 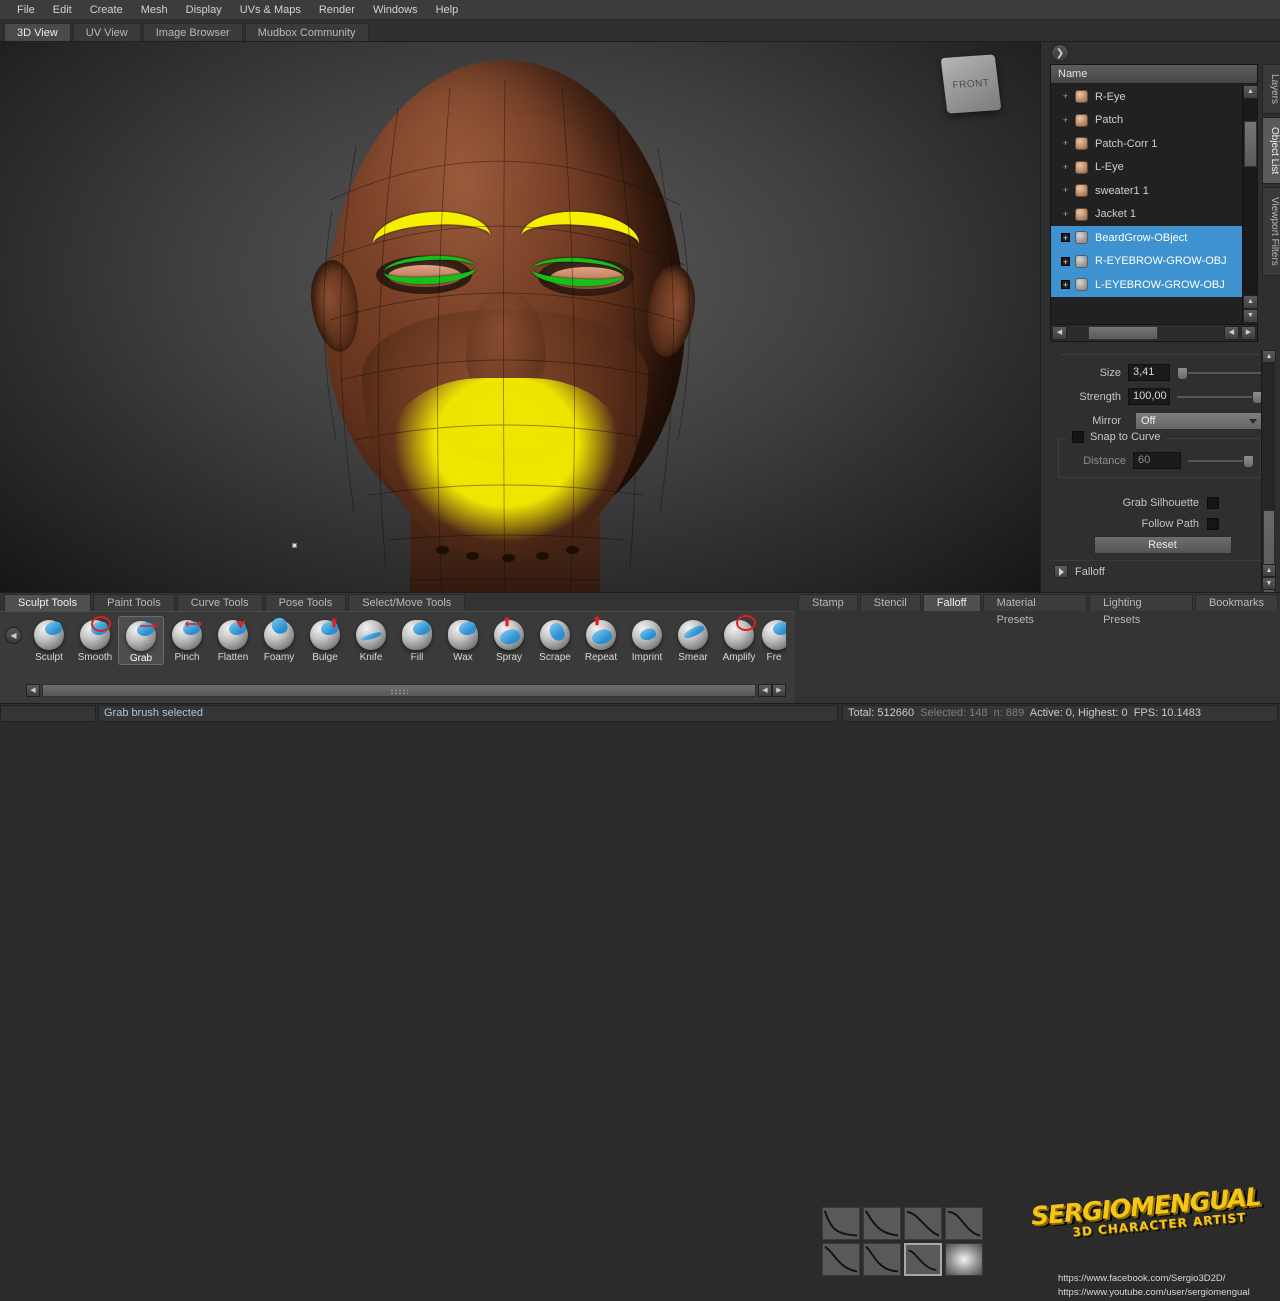 What do you see at coordinates (463, 640) in the screenshot?
I see `tool-wax: Wax` at bounding box center [463, 640].